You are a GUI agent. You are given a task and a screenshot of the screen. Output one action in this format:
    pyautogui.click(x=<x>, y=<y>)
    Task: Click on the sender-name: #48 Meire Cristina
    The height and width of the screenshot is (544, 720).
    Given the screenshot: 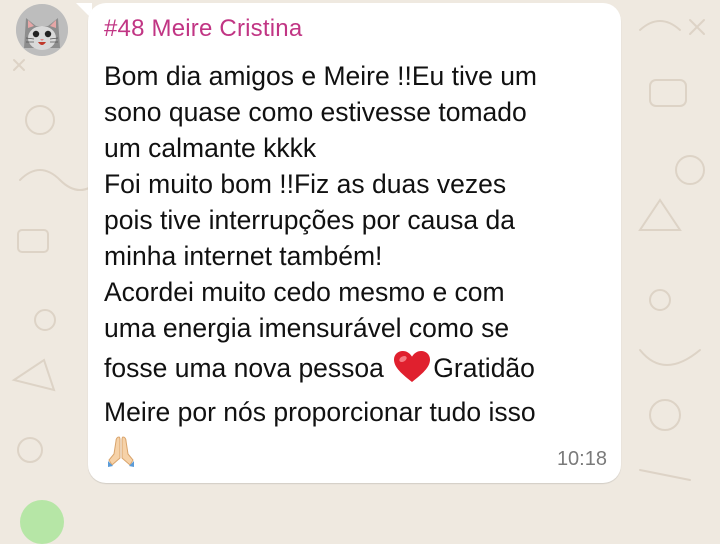 What is the action you would take?
    pyautogui.click(x=203, y=29)
    